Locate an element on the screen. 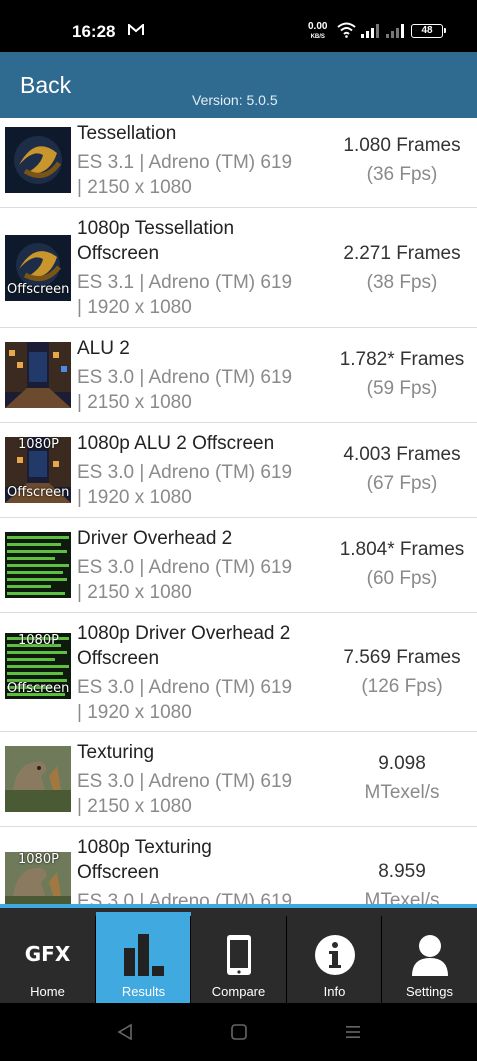  bottom-nav: GFX Home Results Compare Info Settings is located at coordinates (238, 955).